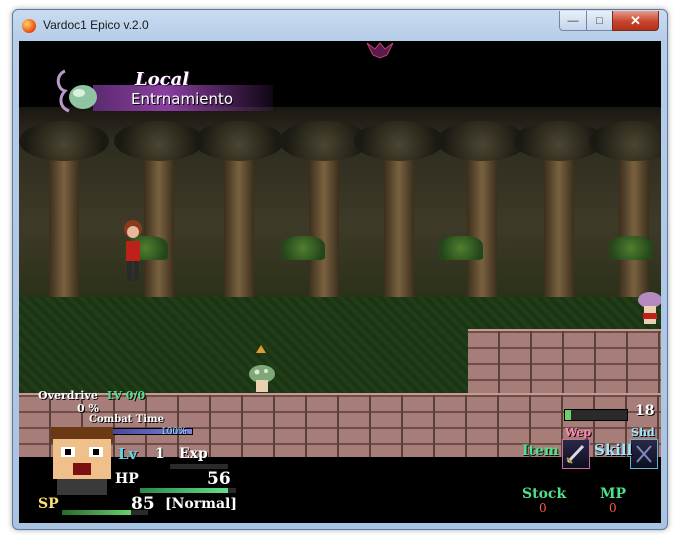  I want to click on location-title: Local, so click(162, 79).